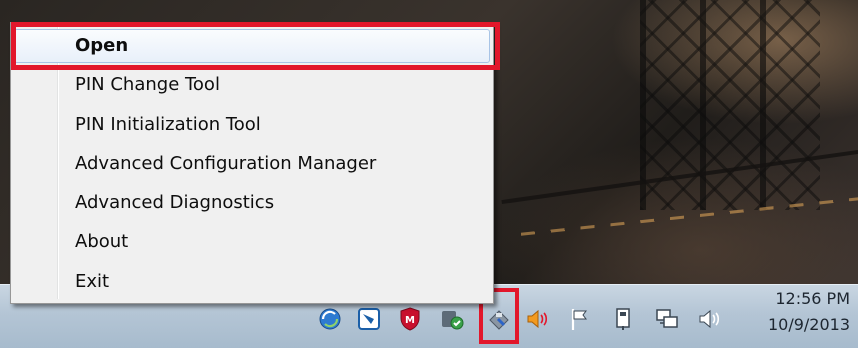 The width and height of the screenshot is (858, 348). What do you see at coordinates (808, 324) in the screenshot?
I see `clock-date: 10/9/2013` at bounding box center [808, 324].